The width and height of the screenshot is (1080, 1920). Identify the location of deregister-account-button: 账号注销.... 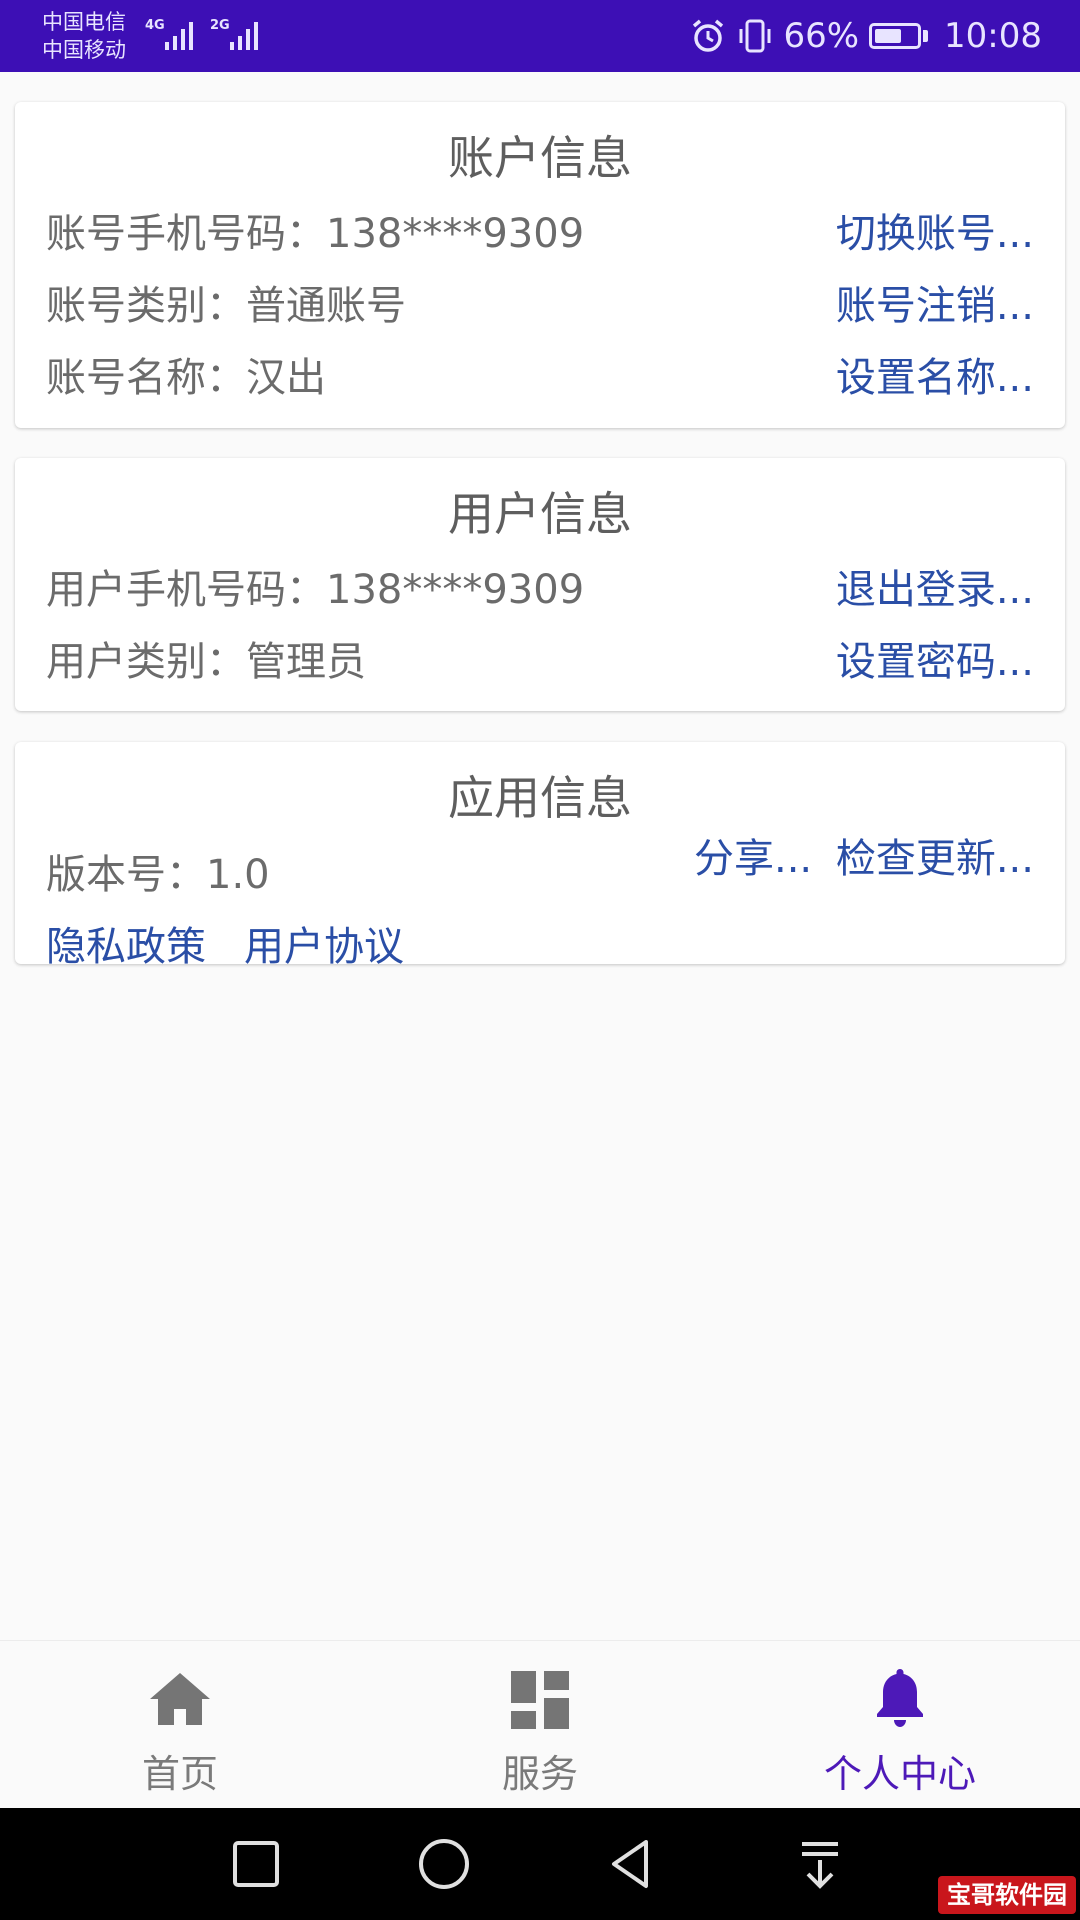
(935, 302).